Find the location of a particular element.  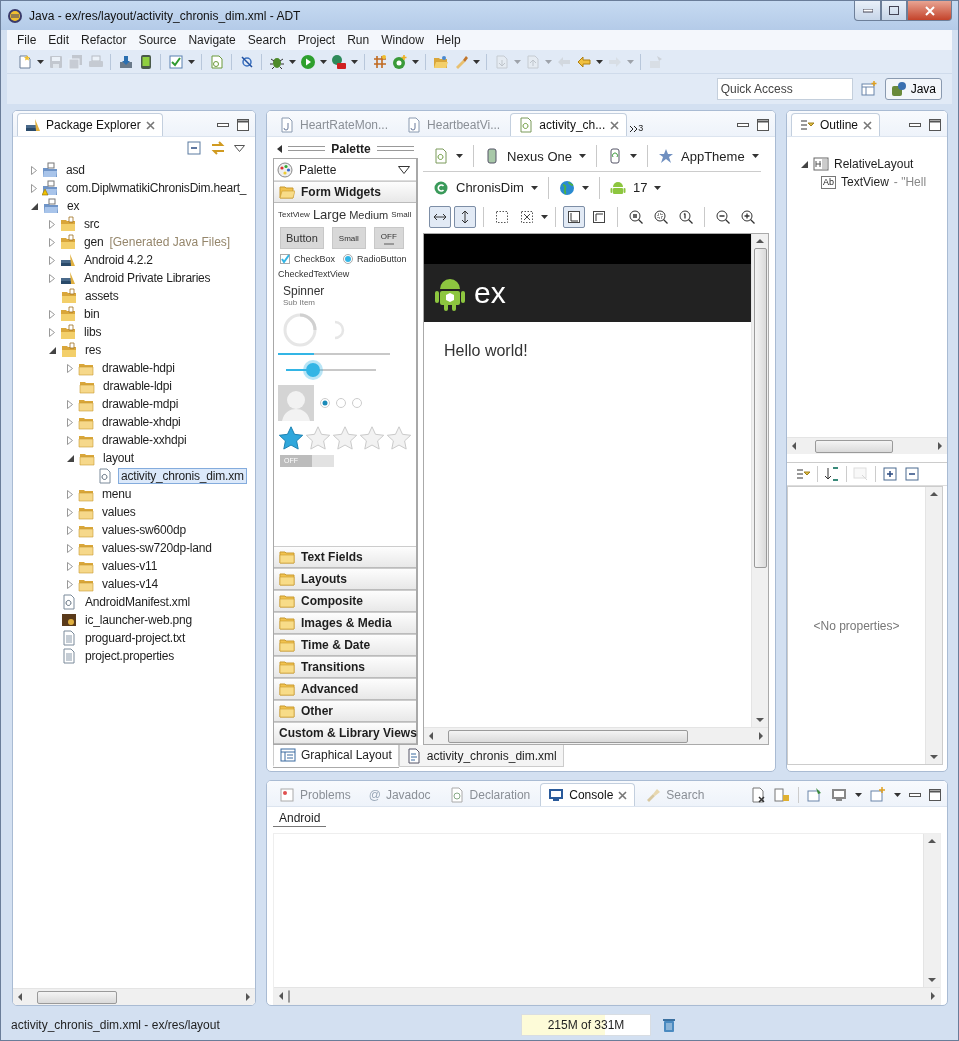

main-menu-entry: Project is located at coordinates (316, 40).